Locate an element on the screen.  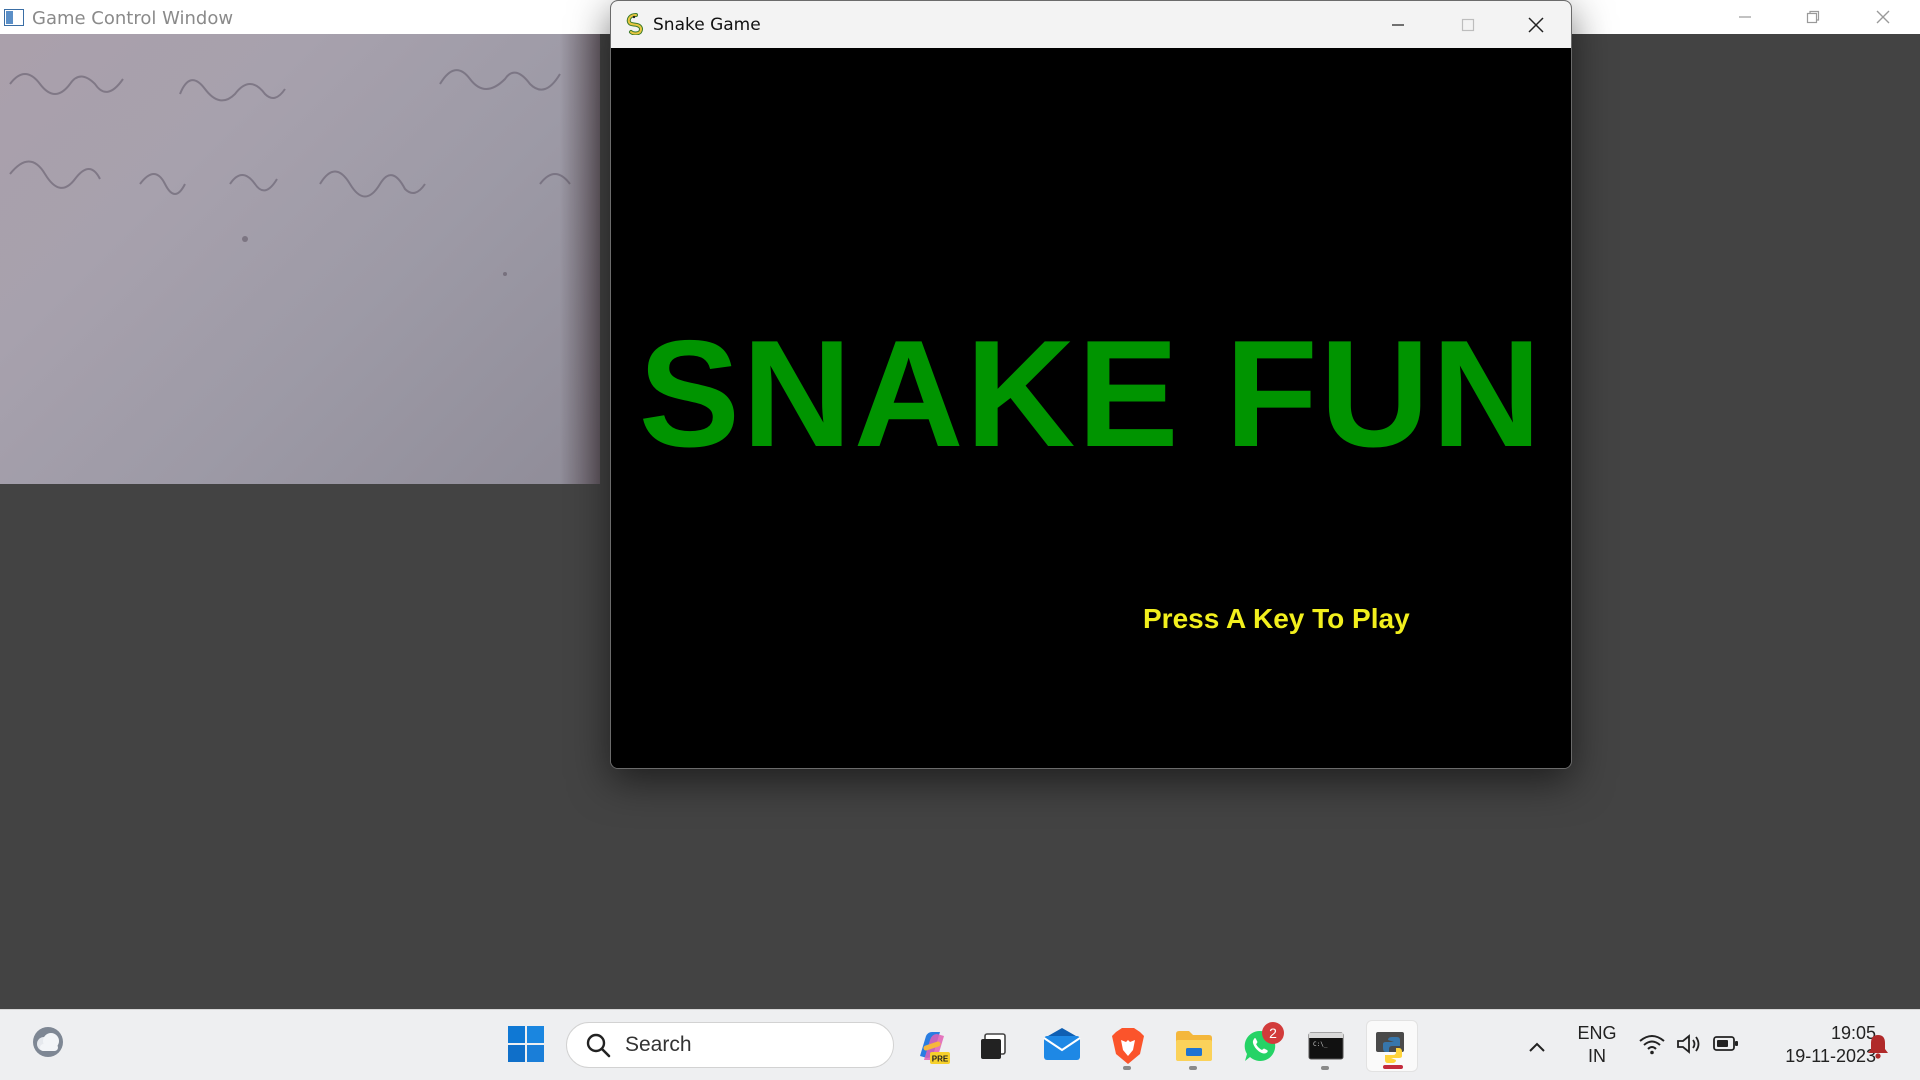
search-icon is located at coordinates (598, 1045).